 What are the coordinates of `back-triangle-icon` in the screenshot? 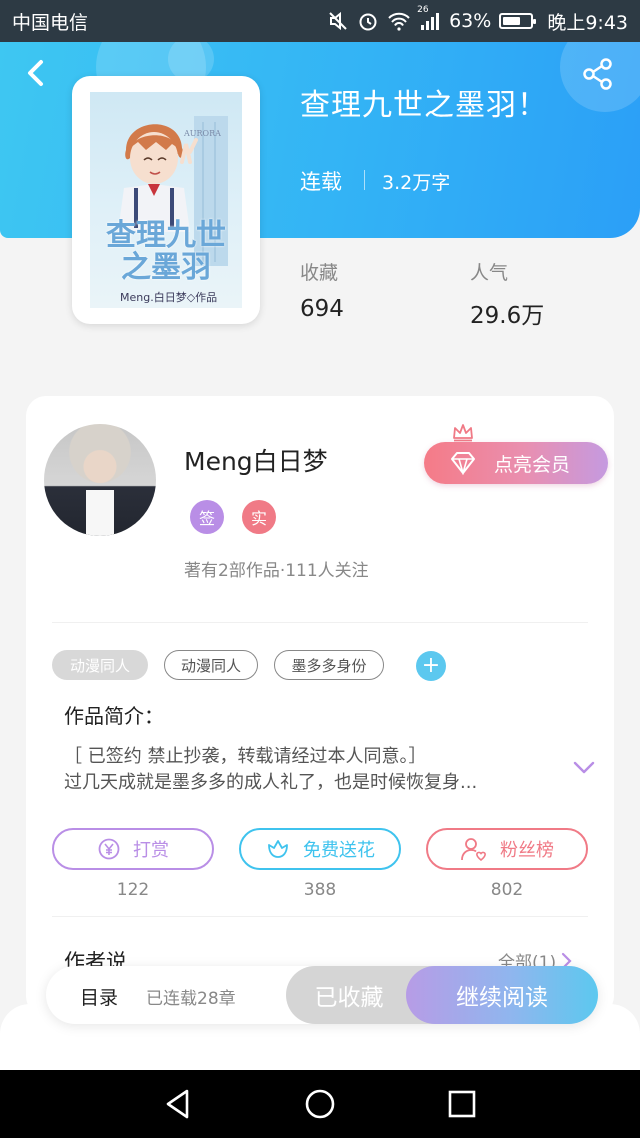 It's located at (178, 1104).